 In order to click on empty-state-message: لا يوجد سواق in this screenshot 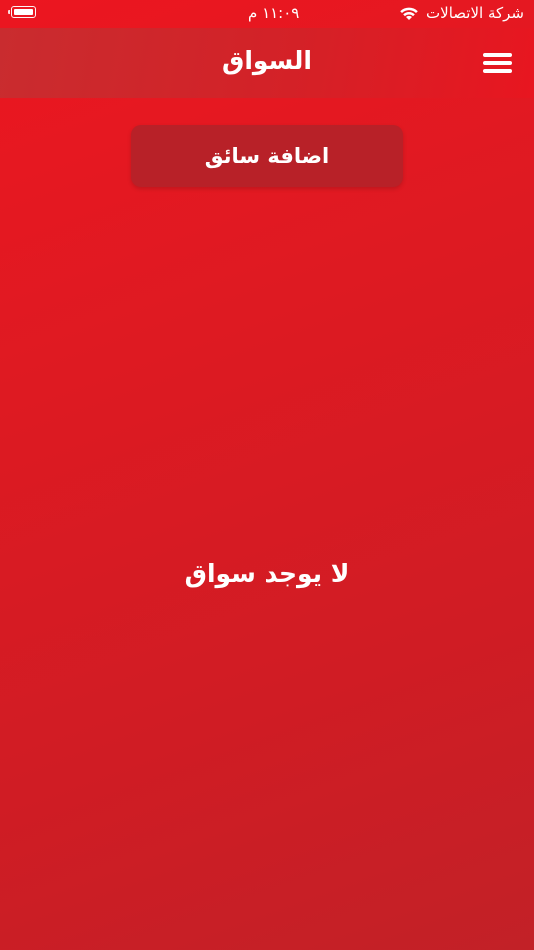, I will do `click(267, 573)`.